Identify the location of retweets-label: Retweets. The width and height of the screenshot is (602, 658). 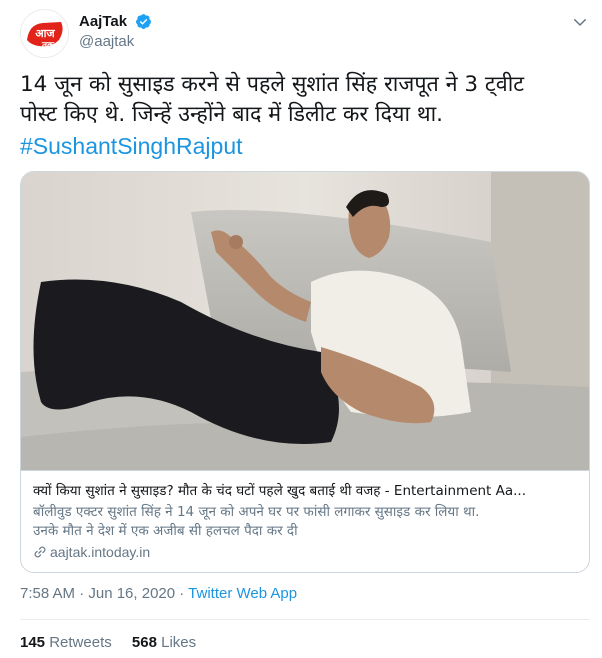
(80, 642).